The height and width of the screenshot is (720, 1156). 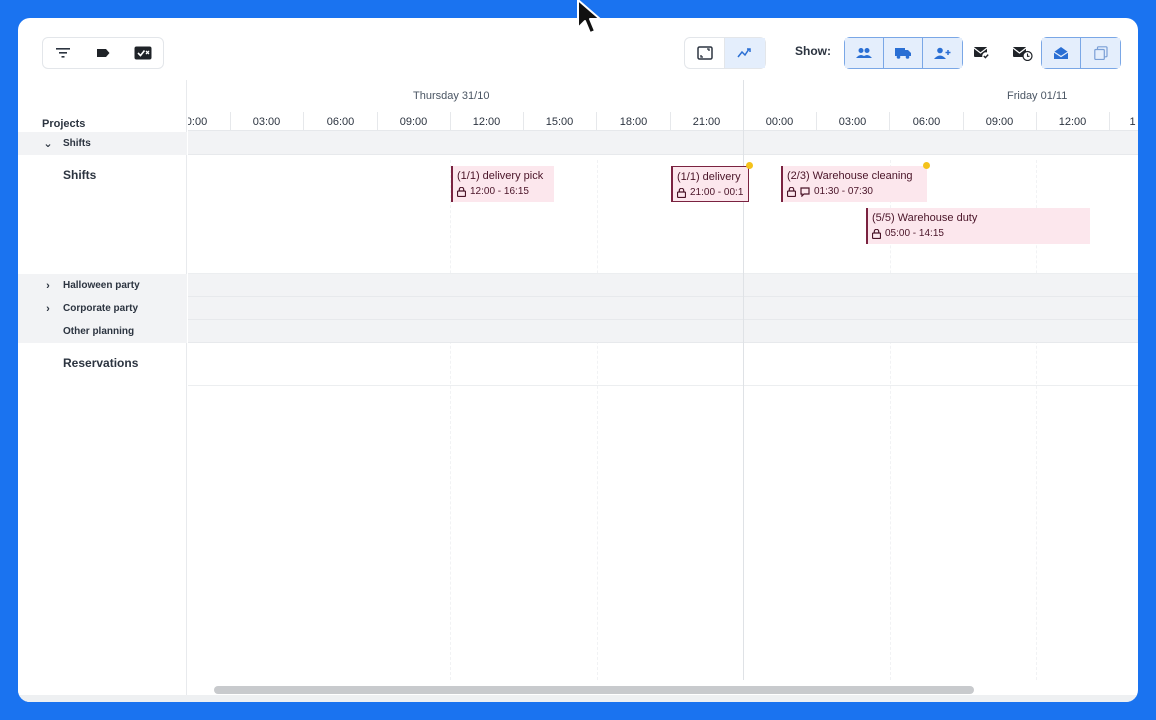 I want to click on shift-title: (2/3) Warehouse cleaning, so click(x=850, y=176).